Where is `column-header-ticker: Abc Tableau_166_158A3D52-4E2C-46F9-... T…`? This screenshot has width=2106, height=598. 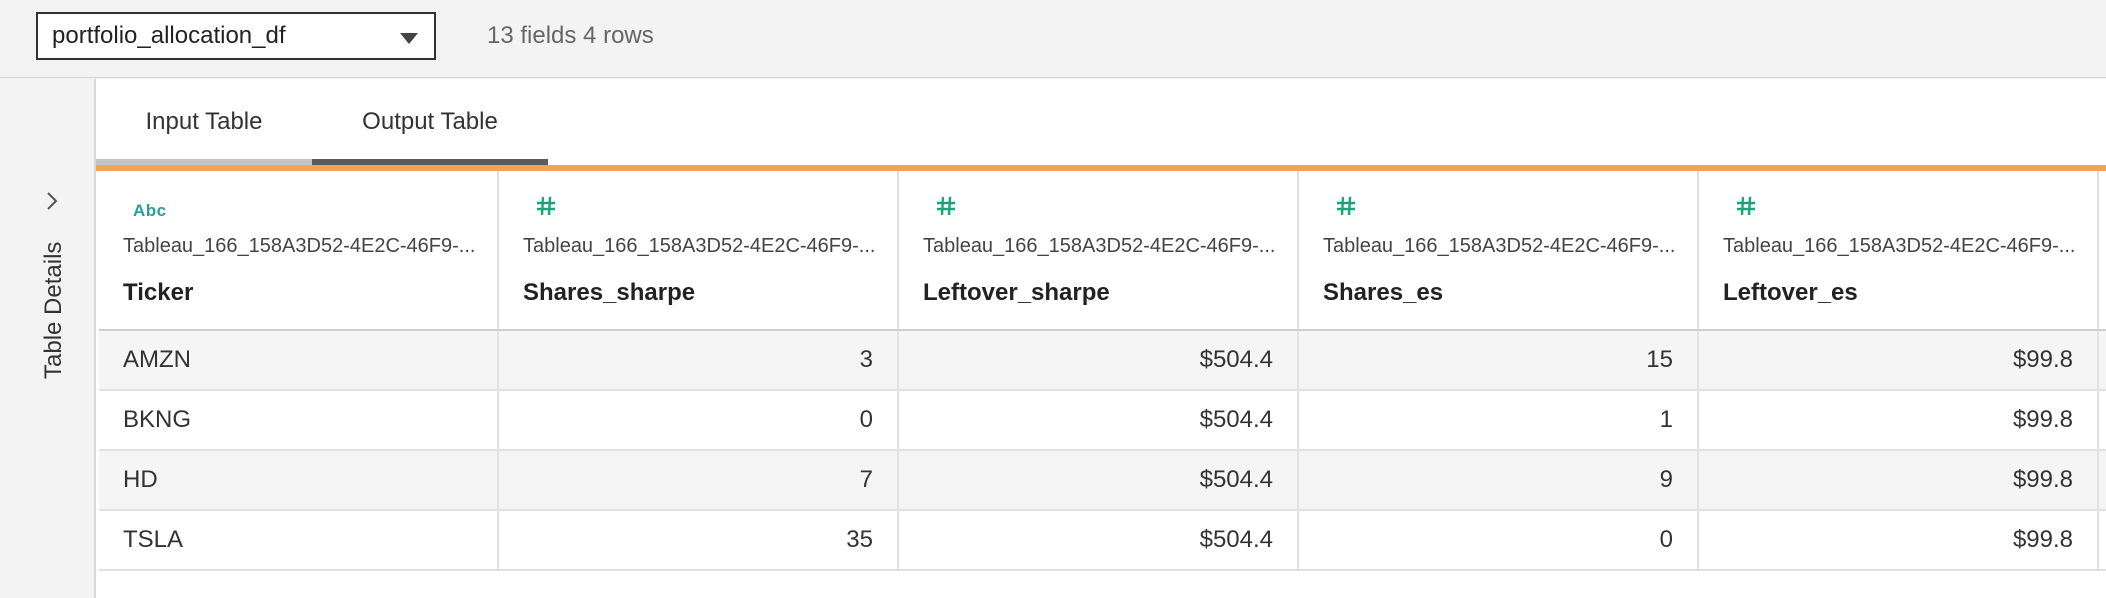
column-header-ticker: Abc Tableau_166_158A3D52-4E2C-46F9-... T… is located at coordinates (299, 250).